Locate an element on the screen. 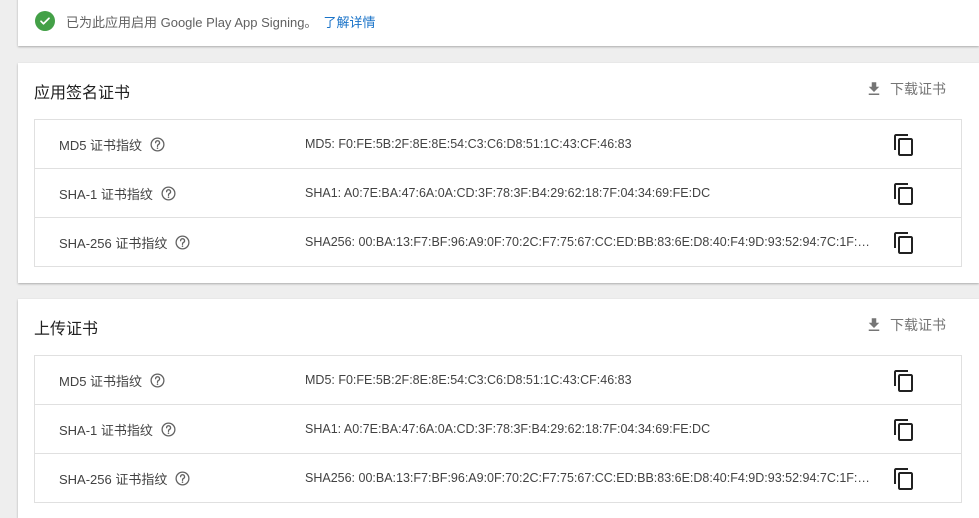 The image size is (979, 518). status-text: 已为此应用启用 Google Play App Signing。 is located at coordinates (192, 22).